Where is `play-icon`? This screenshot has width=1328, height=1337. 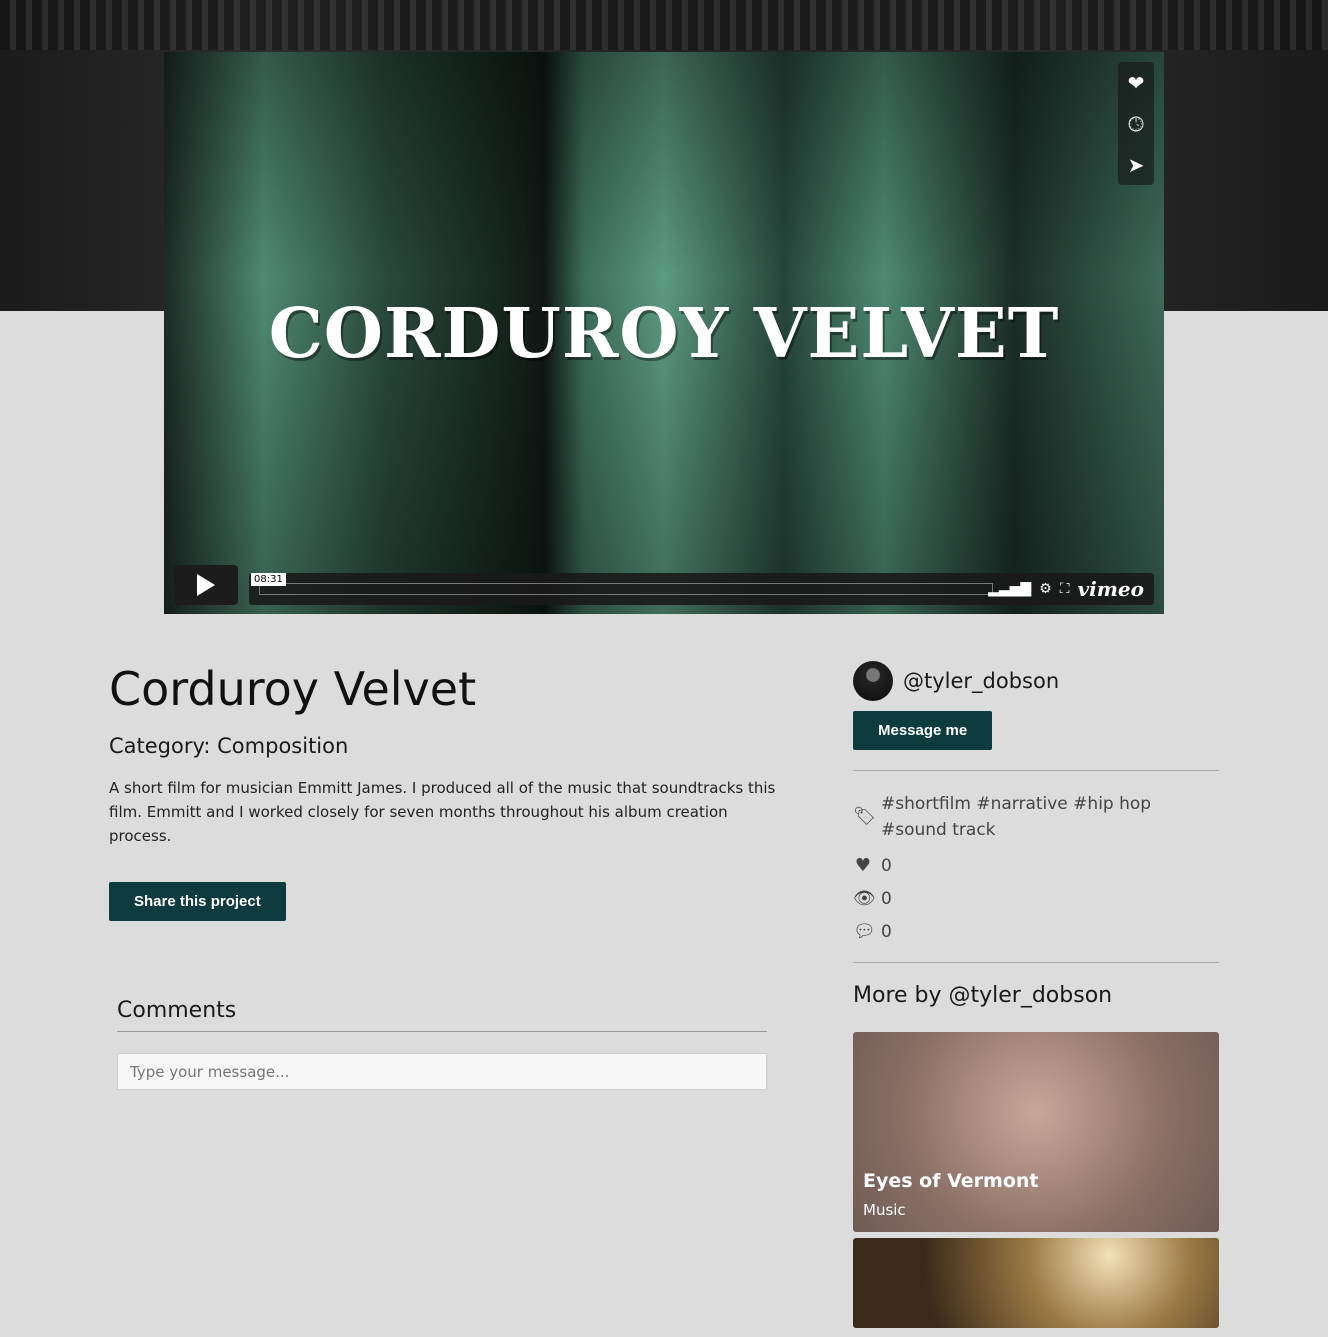 play-icon is located at coordinates (206, 585).